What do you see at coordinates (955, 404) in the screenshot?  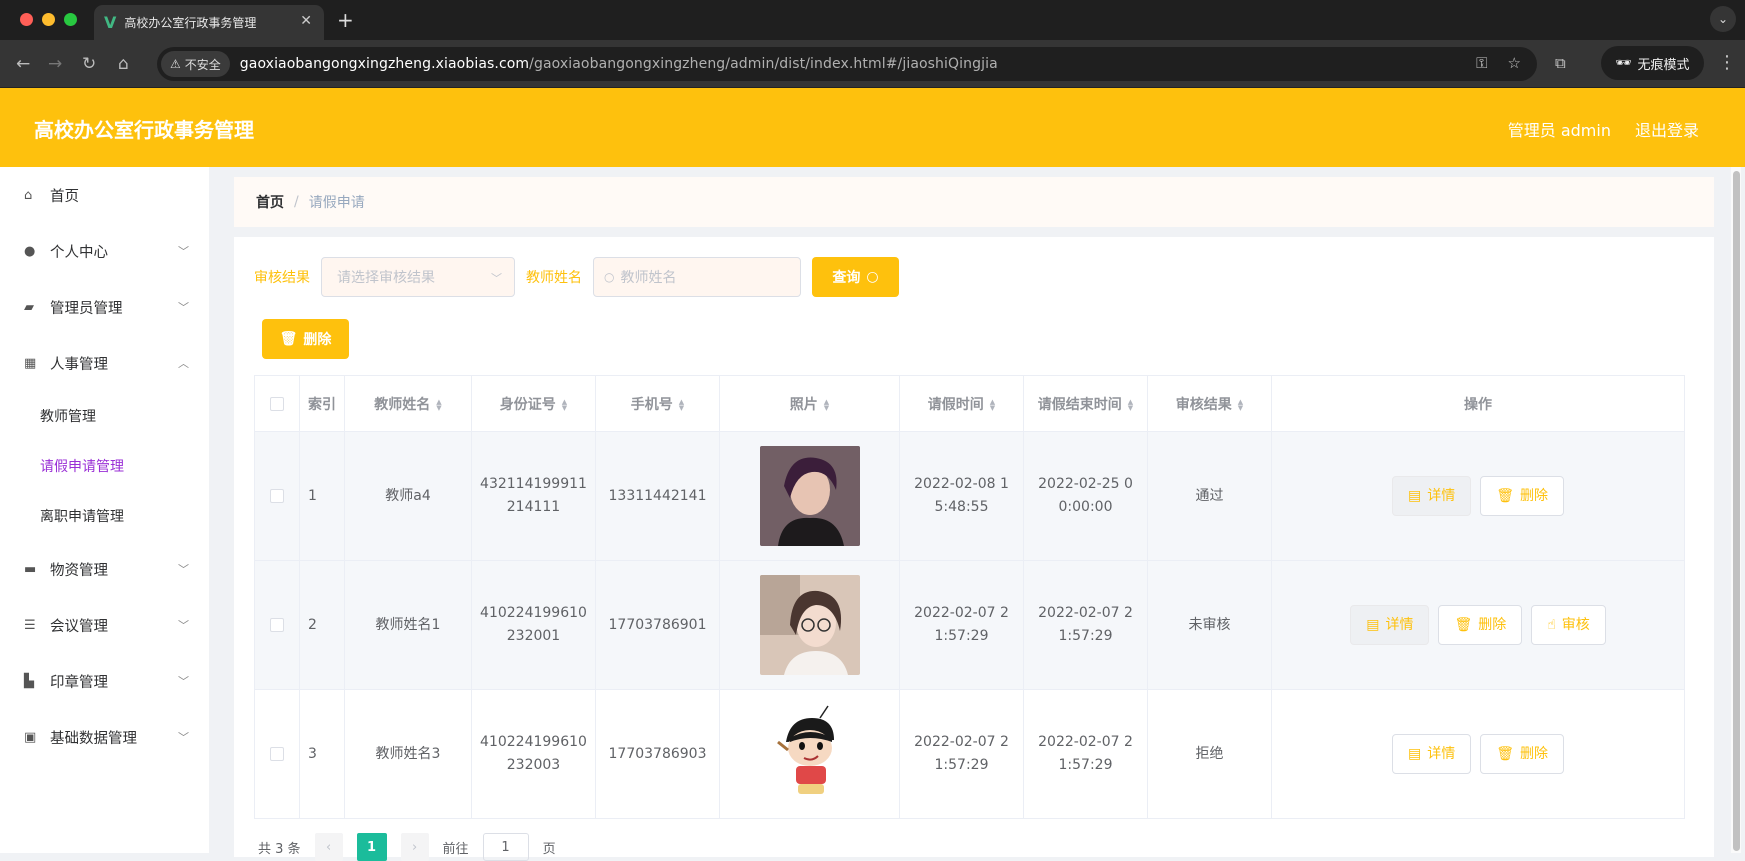 I see `column-header-label: 请假时间` at bounding box center [955, 404].